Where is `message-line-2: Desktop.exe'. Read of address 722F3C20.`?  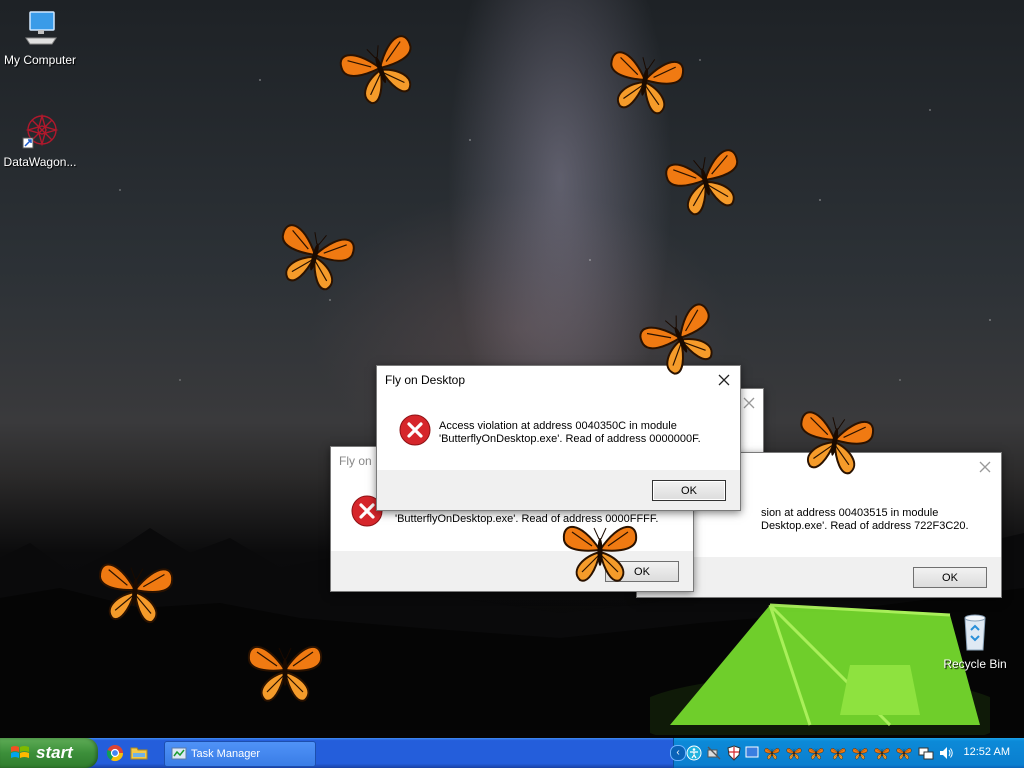 message-line-2: Desktop.exe'. Read of address 722F3C20. is located at coordinates (865, 526).